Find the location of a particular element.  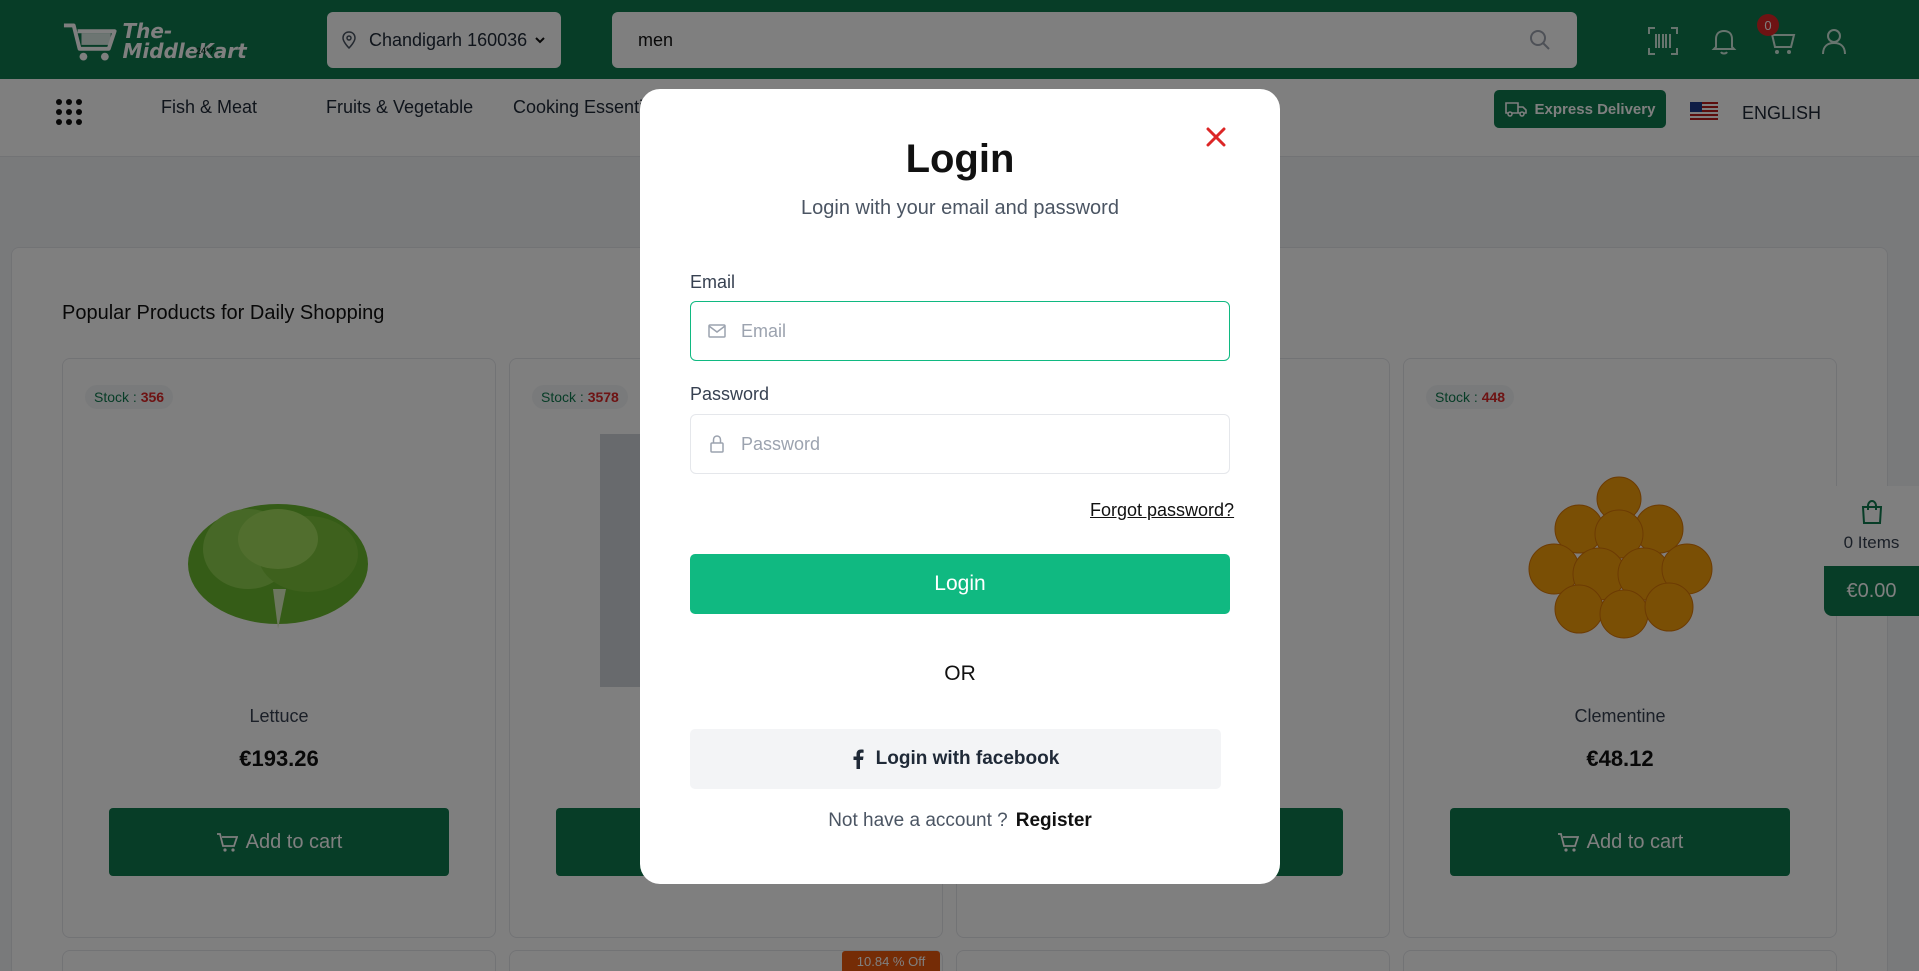

email-field is located at coordinates (960, 331).